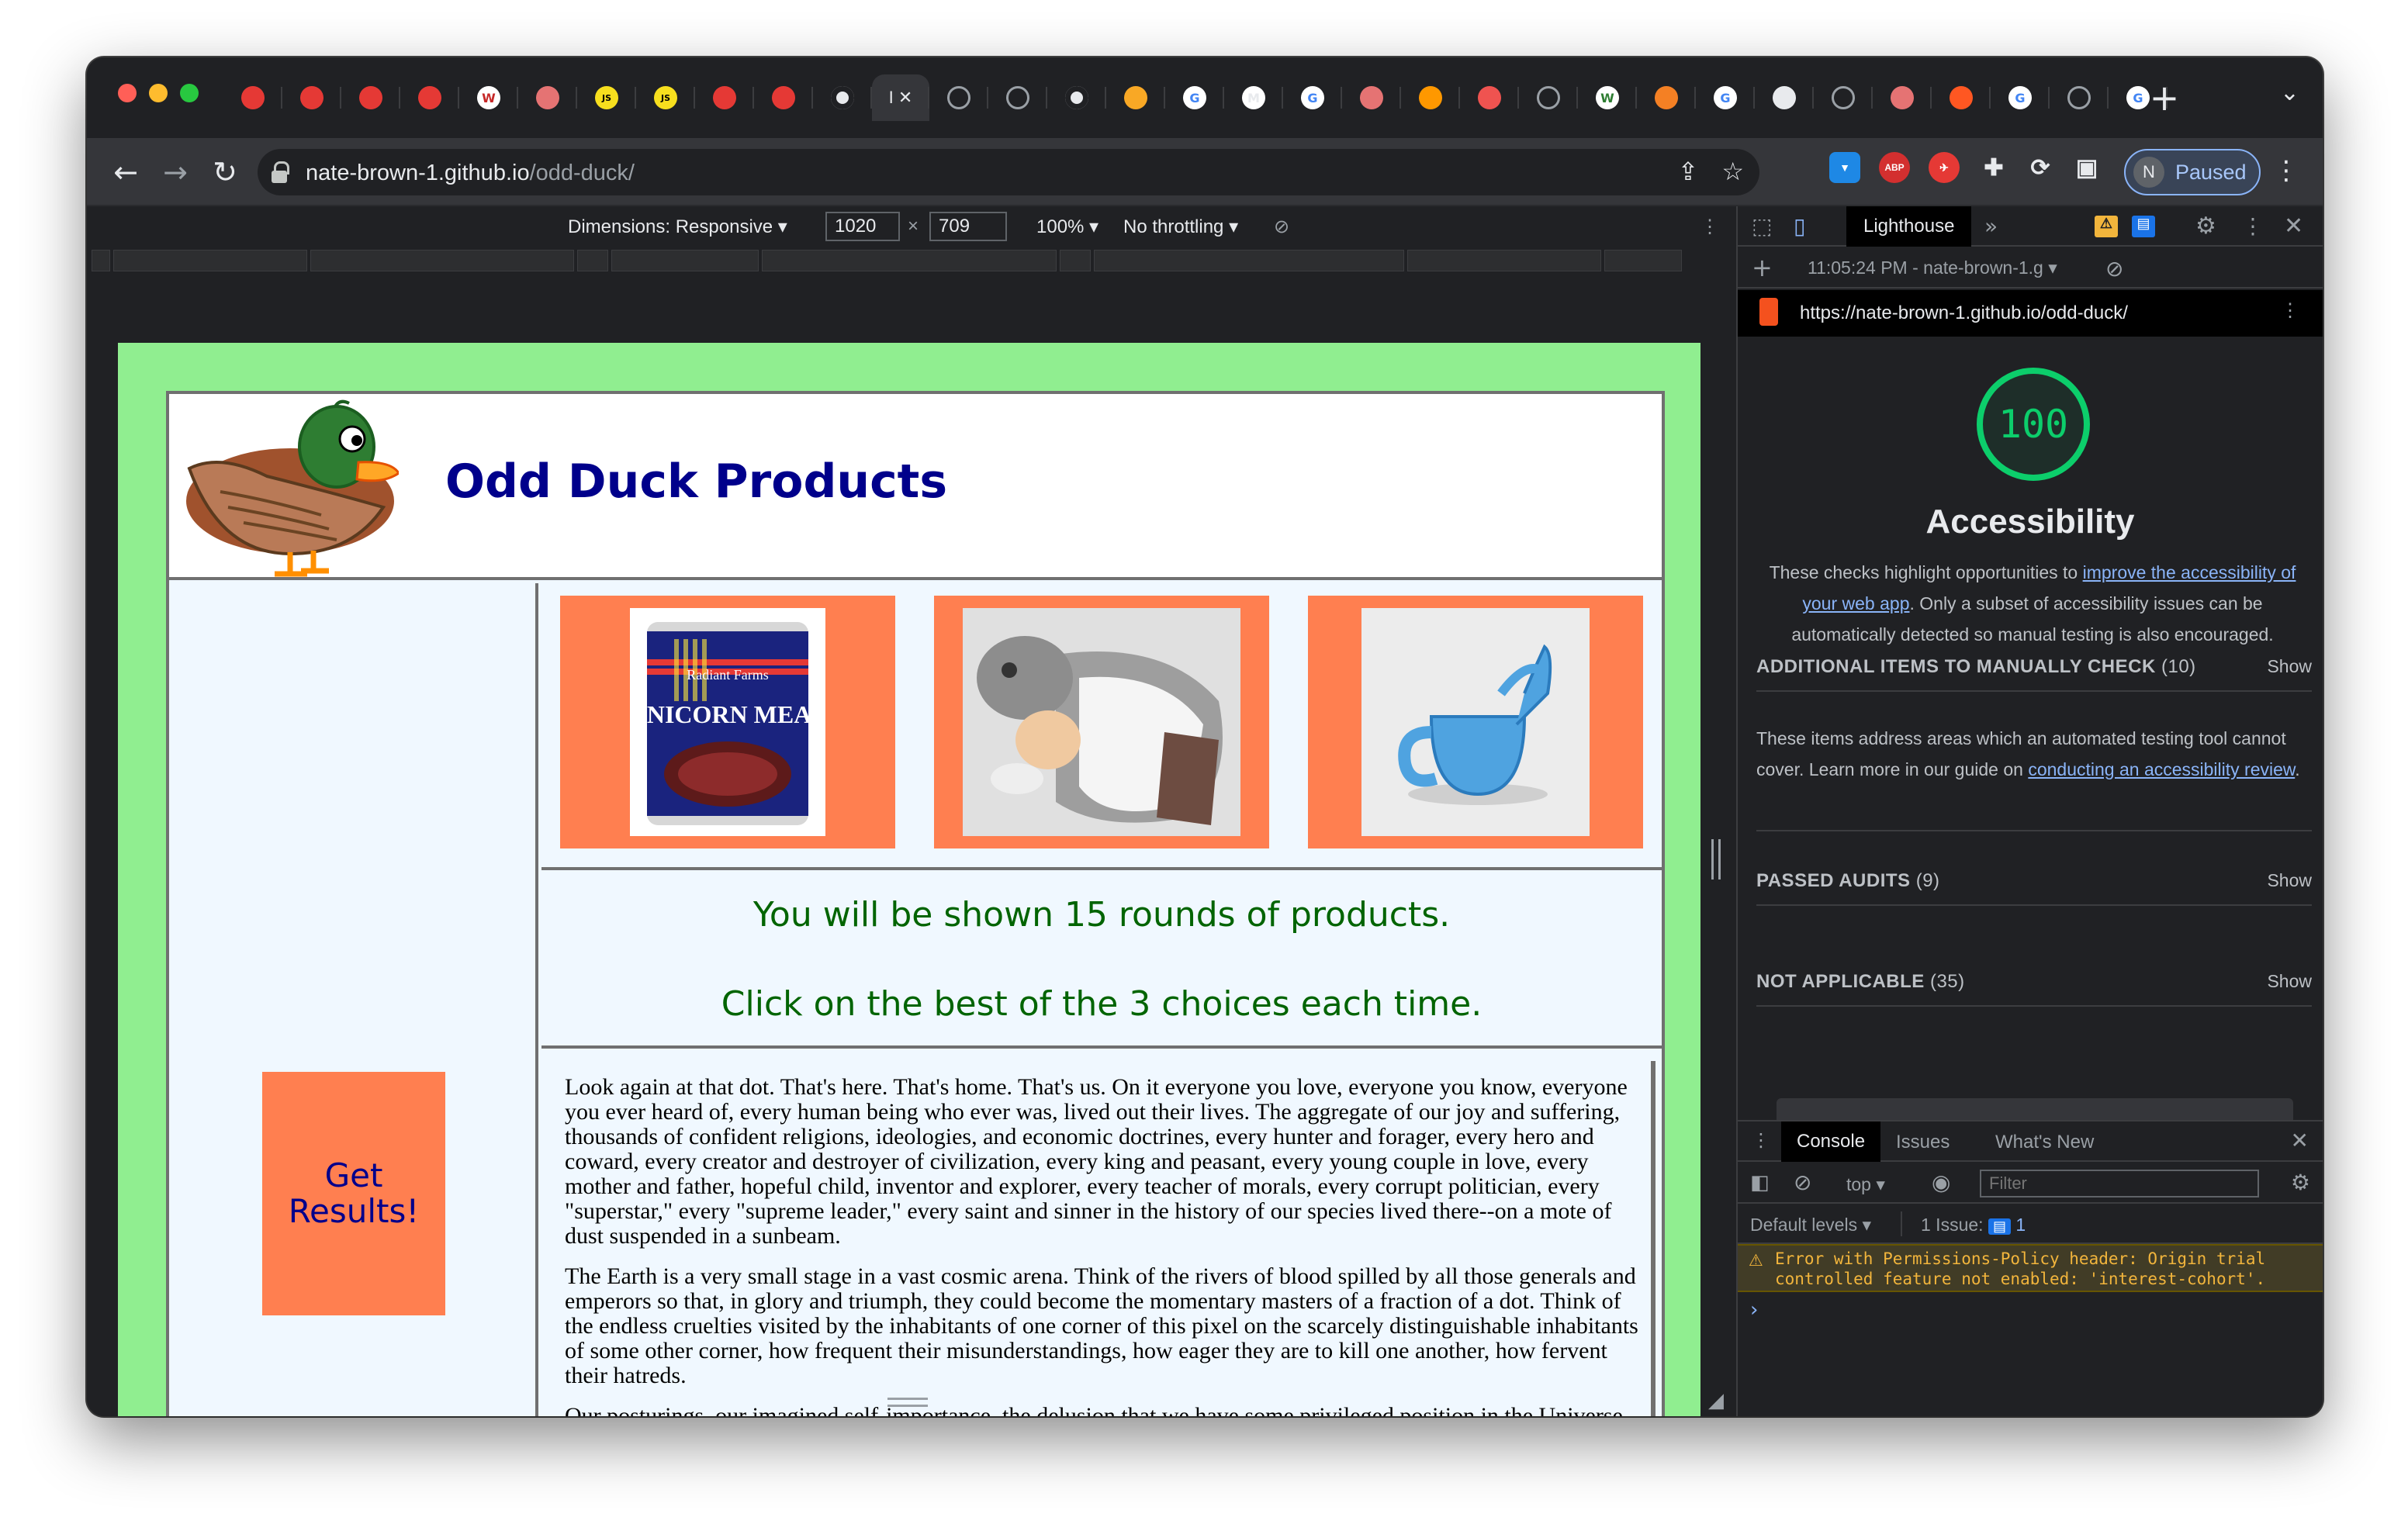 This screenshot has width=2408, height=1531. I want to click on forward-arrow-icon: →, so click(175, 172).